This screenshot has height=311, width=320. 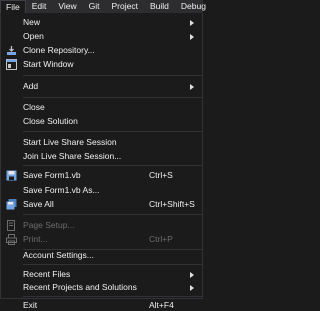 What do you see at coordinates (38, 204) in the screenshot?
I see `menu-item-label: Save All` at bounding box center [38, 204].